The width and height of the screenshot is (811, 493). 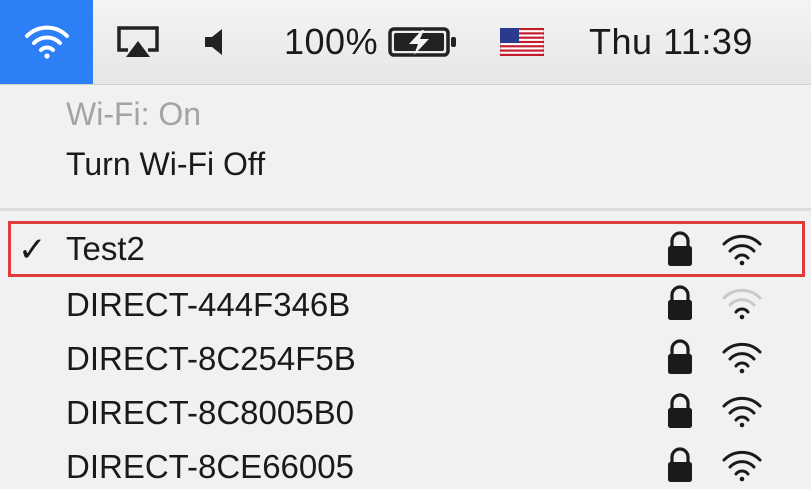 I want to click on network-name: DIRECT-8CE66005, so click(x=210, y=466).